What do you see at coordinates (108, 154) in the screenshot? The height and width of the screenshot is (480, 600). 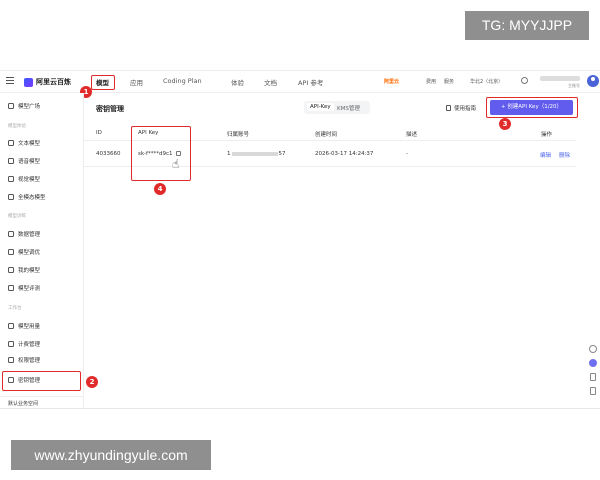 I see `cell-id: 4033660` at bounding box center [108, 154].